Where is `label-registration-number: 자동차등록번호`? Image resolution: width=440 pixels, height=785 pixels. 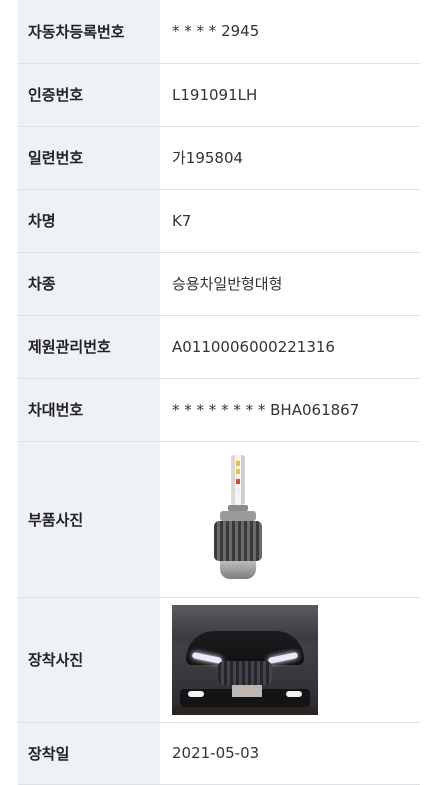 label-registration-number: 자동차등록번호 is located at coordinates (89, 32).